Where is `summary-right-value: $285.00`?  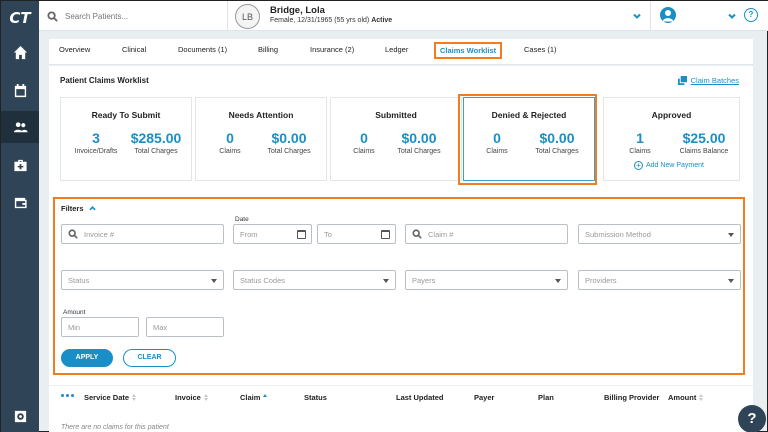
summary-right-value: $285.00 is located at coordinates (156, 138).